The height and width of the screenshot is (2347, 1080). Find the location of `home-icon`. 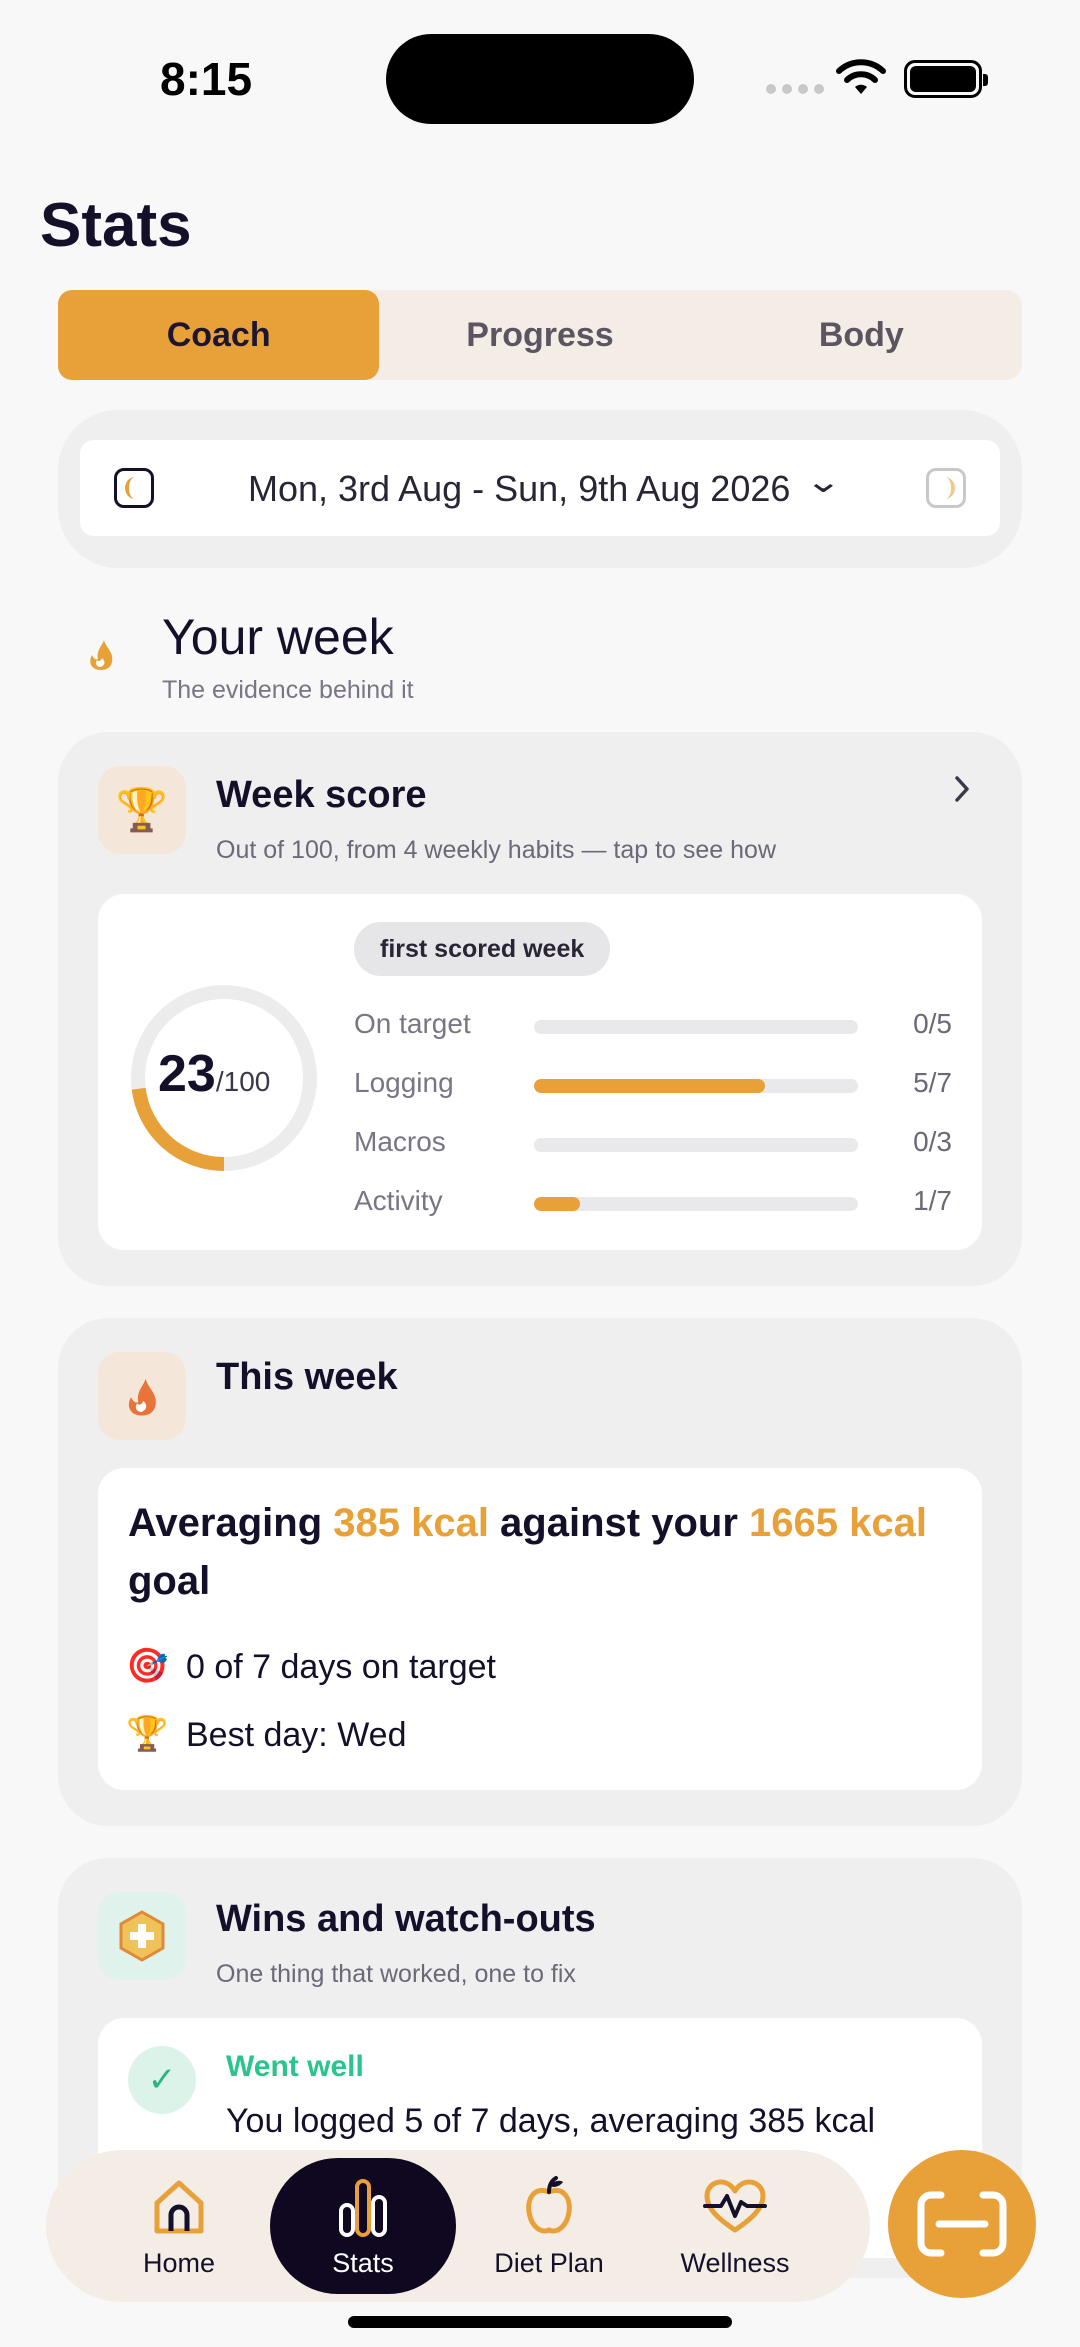

home-icon is located at coordinates (179, 2206).